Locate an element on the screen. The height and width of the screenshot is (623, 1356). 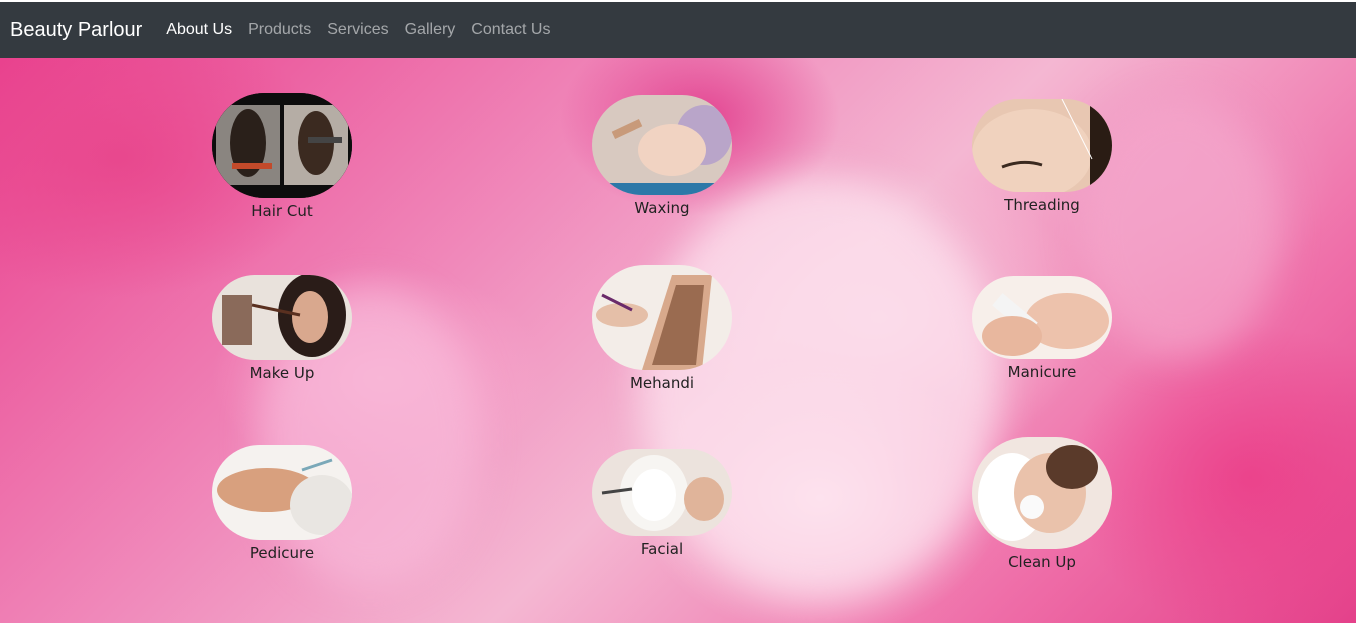
nav-link-gallery: Gallery is located at coordinates (430, 30).